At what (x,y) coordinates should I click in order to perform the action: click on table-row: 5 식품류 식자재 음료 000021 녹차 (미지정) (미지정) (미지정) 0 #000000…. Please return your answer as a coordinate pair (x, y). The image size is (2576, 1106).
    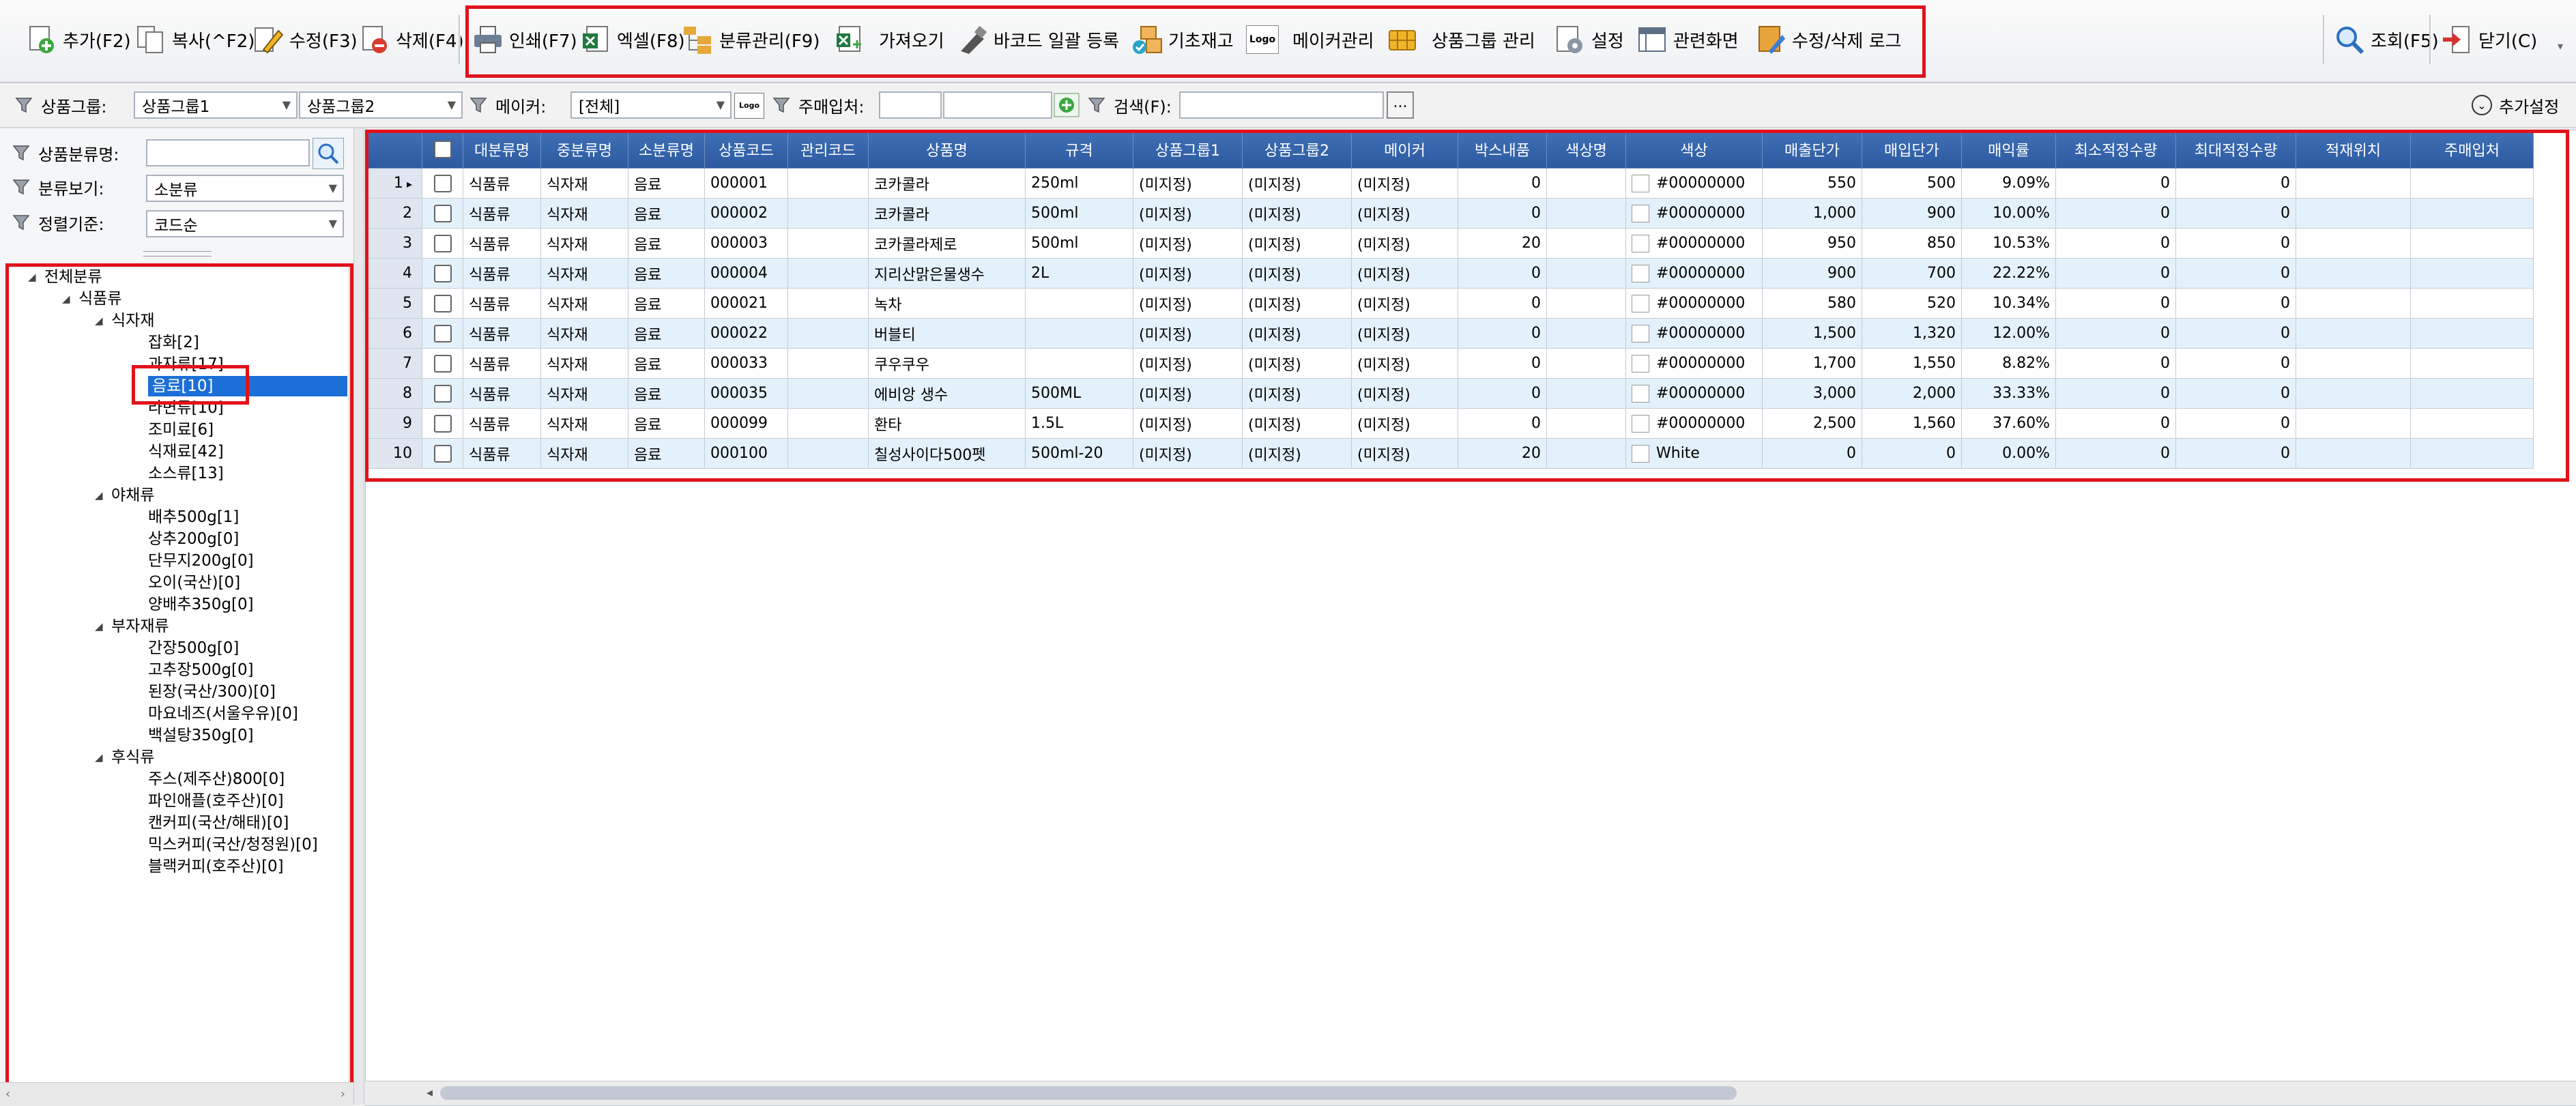
    Looking at the image, I should click on (1450, 303).